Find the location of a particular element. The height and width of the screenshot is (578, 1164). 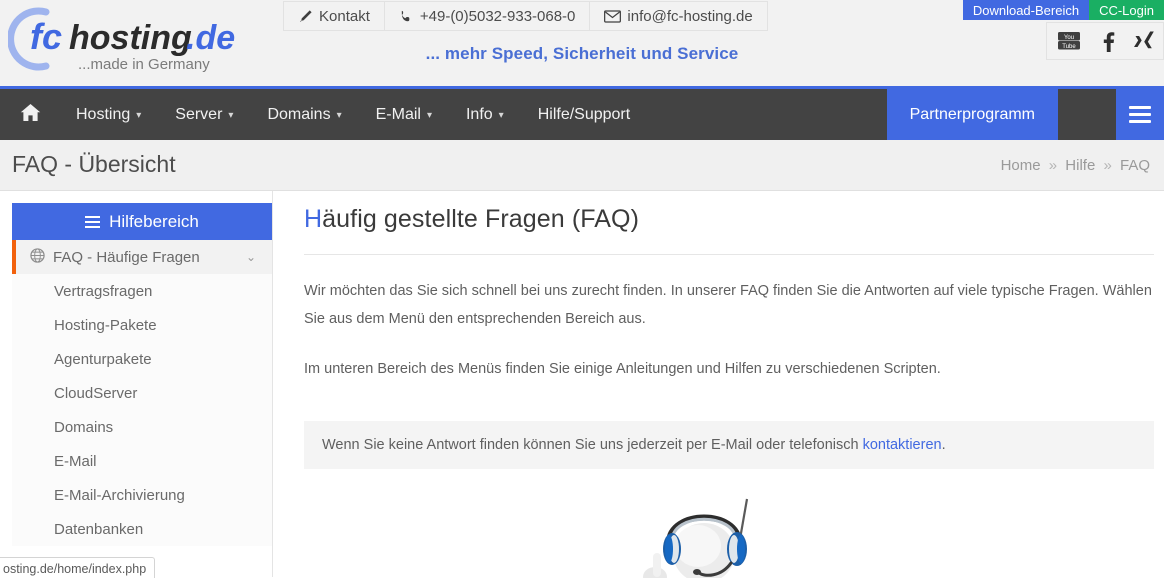

sidebar-item-cloudserver: CloudServer is located at coordinates (142, 393).